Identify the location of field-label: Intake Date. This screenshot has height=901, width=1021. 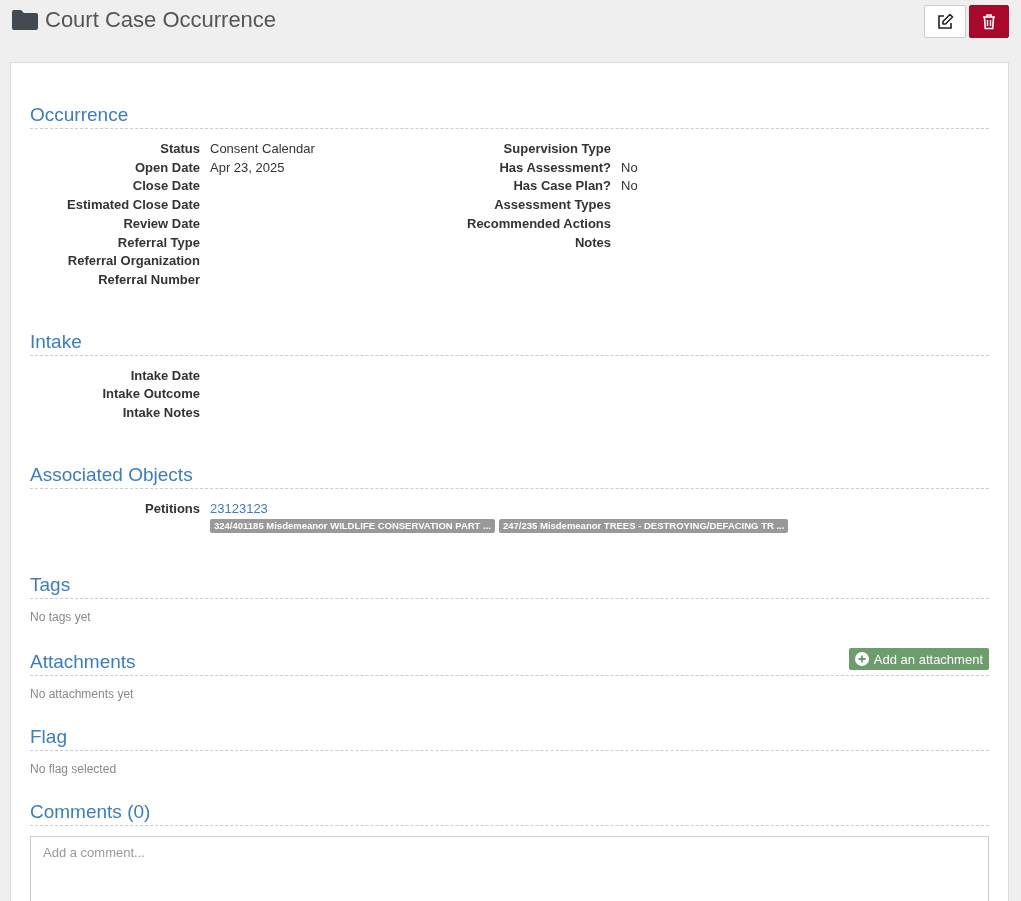
(164, 375).